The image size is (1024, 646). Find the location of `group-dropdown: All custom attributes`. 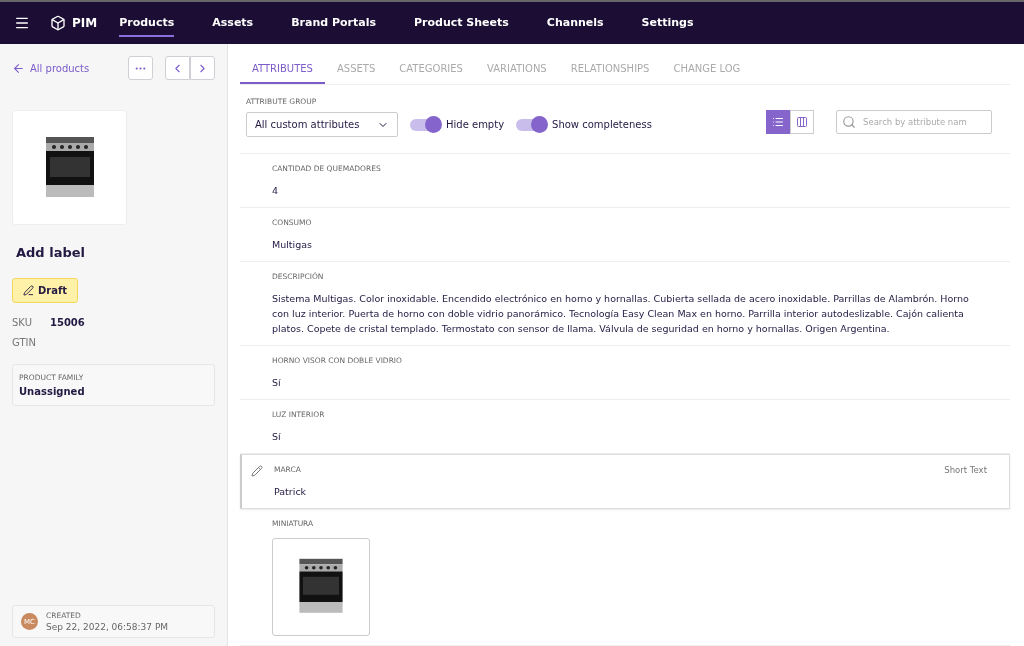

group-dropdown: All custom attributes is located at coordinates (322, 124).